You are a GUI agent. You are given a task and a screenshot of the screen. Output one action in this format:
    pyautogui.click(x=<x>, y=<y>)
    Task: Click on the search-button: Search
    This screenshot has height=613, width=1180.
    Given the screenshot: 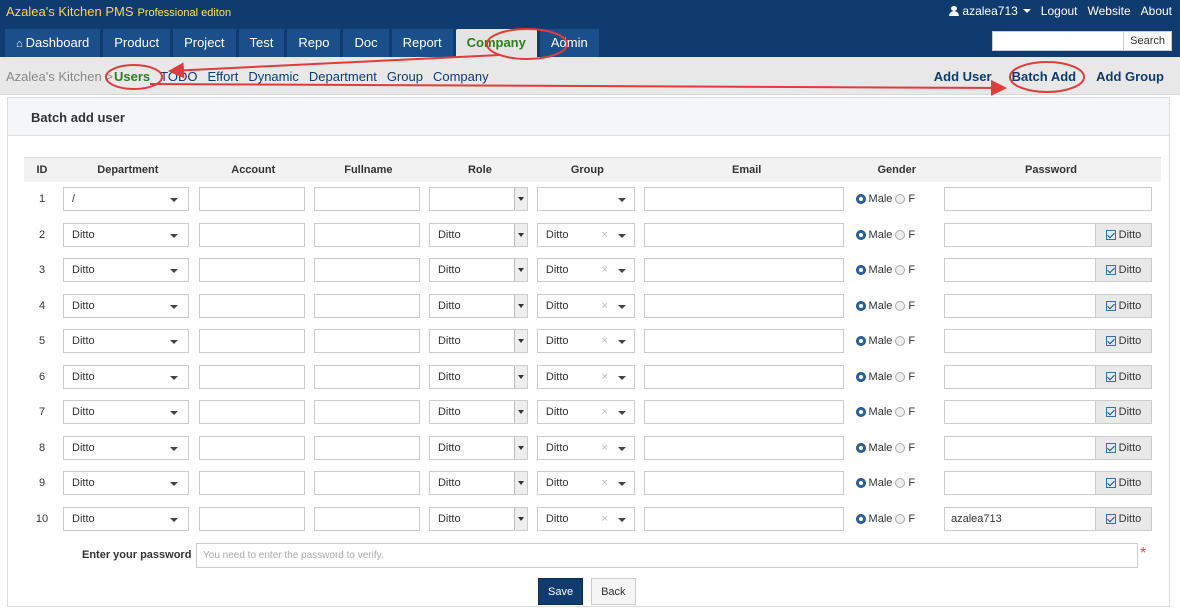 What is the action you would take?
    pyautogui.click(x=1148, y=41)
    